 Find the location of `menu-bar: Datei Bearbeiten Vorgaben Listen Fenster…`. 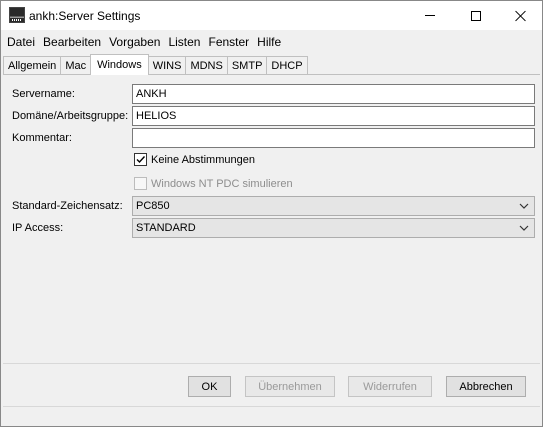

menu-bar: Datei Bearbeiten Vorgaben Listen Fenster… is located at coordinates (271, 42).